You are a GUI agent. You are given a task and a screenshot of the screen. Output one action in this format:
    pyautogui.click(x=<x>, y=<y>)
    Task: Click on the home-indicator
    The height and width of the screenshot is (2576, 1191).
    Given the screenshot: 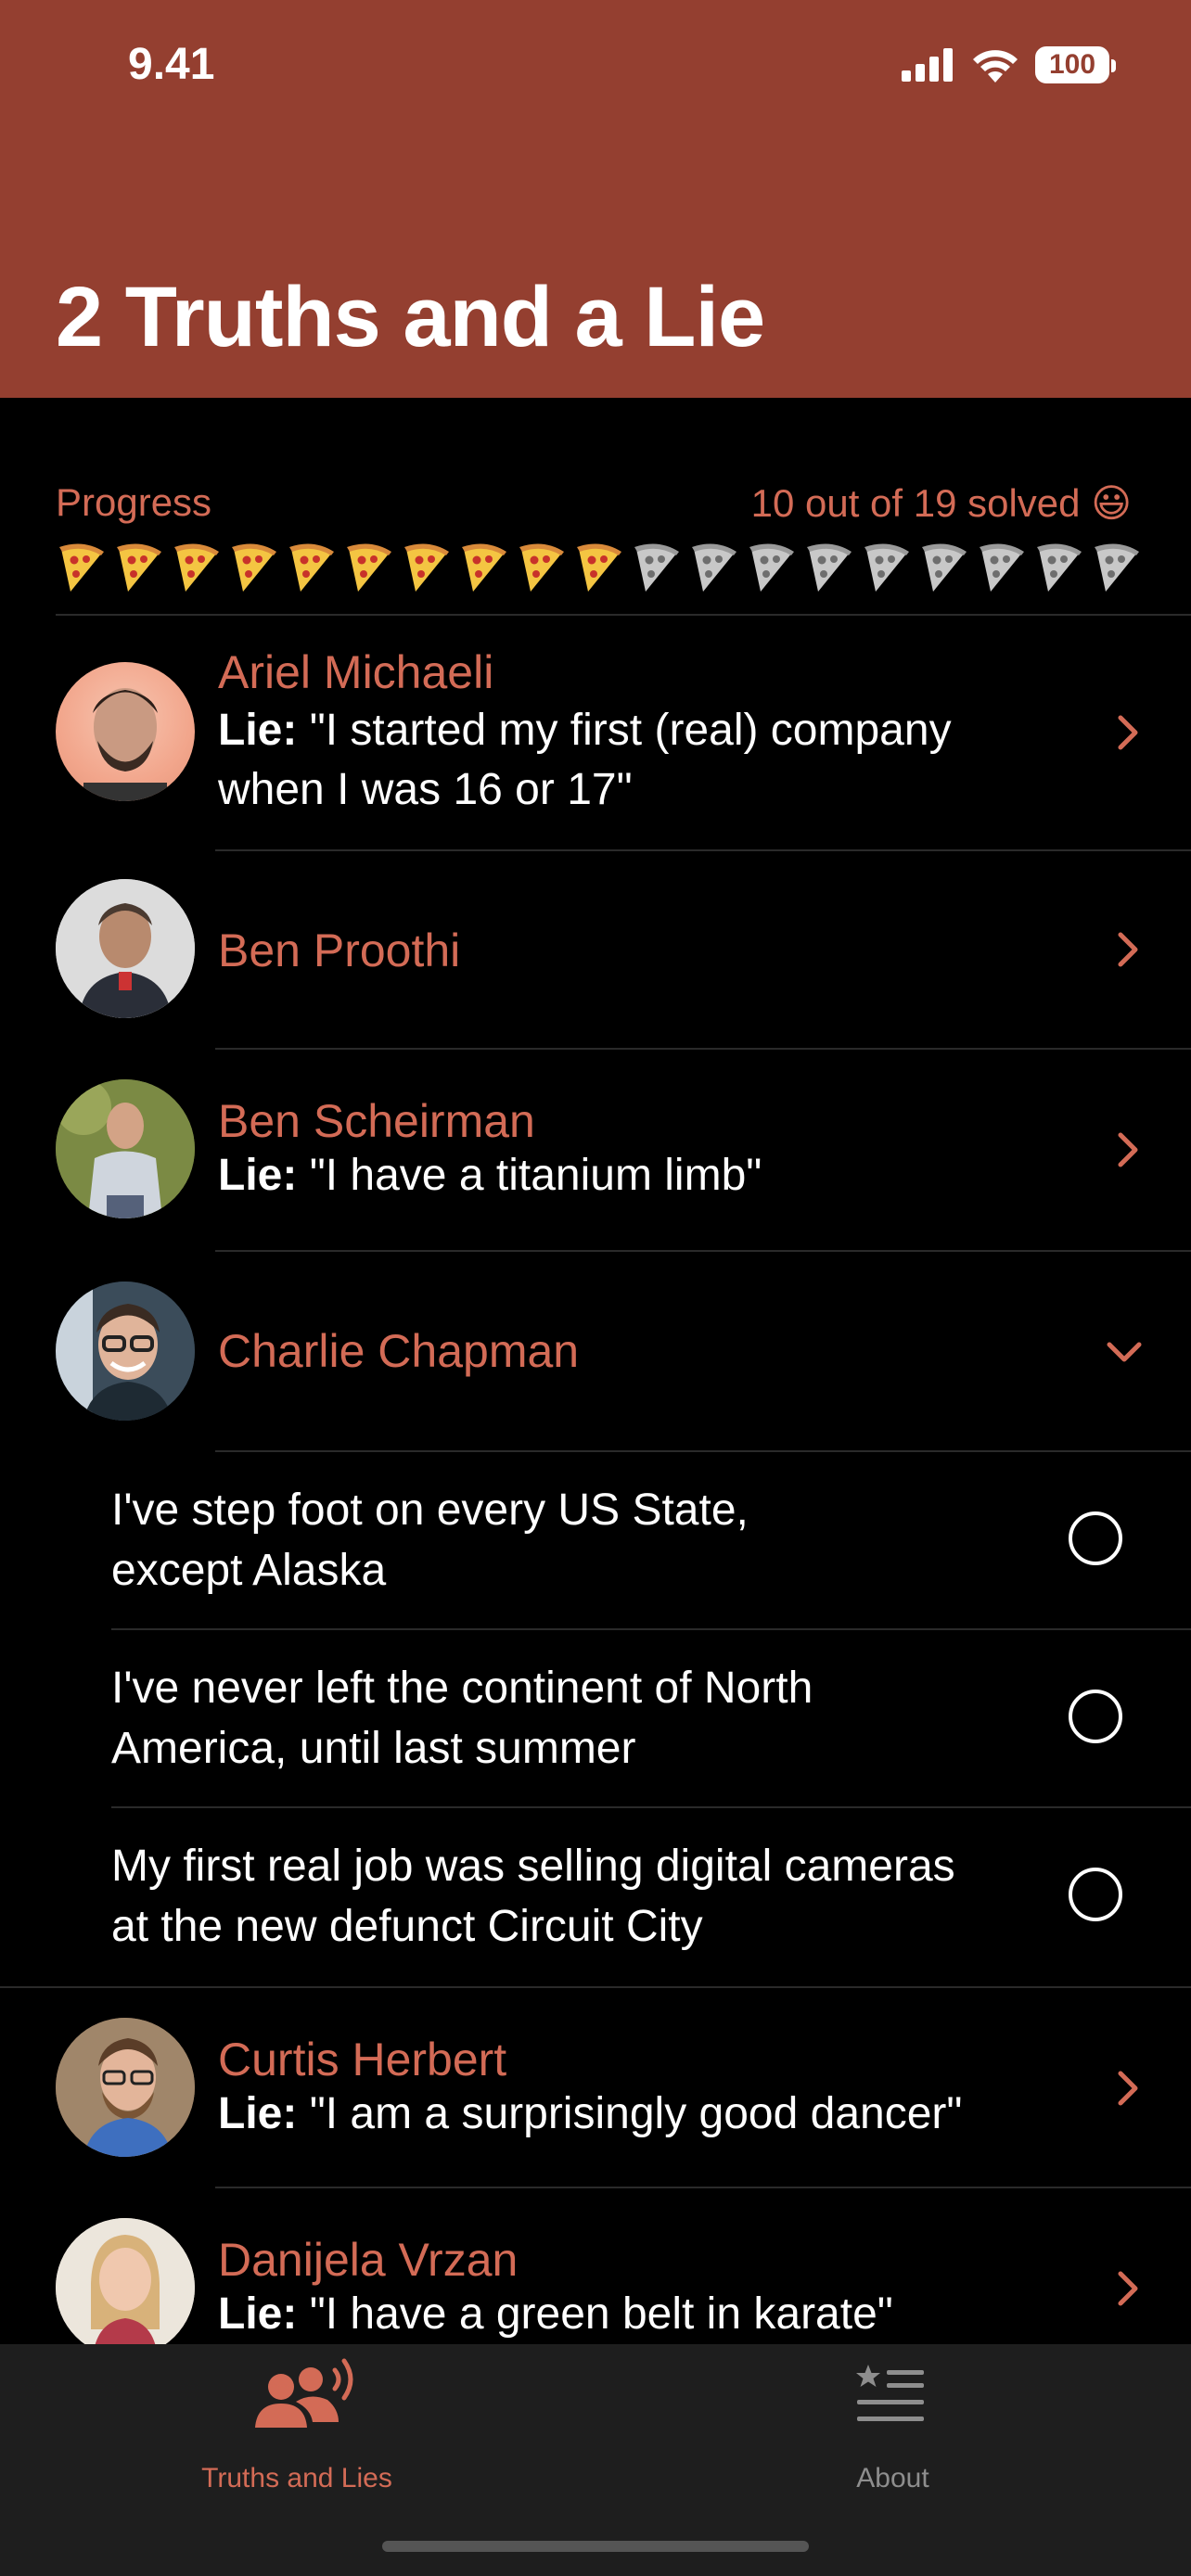 What is the action you would take?
    pyautogui.click(x=595, y=2546)
    